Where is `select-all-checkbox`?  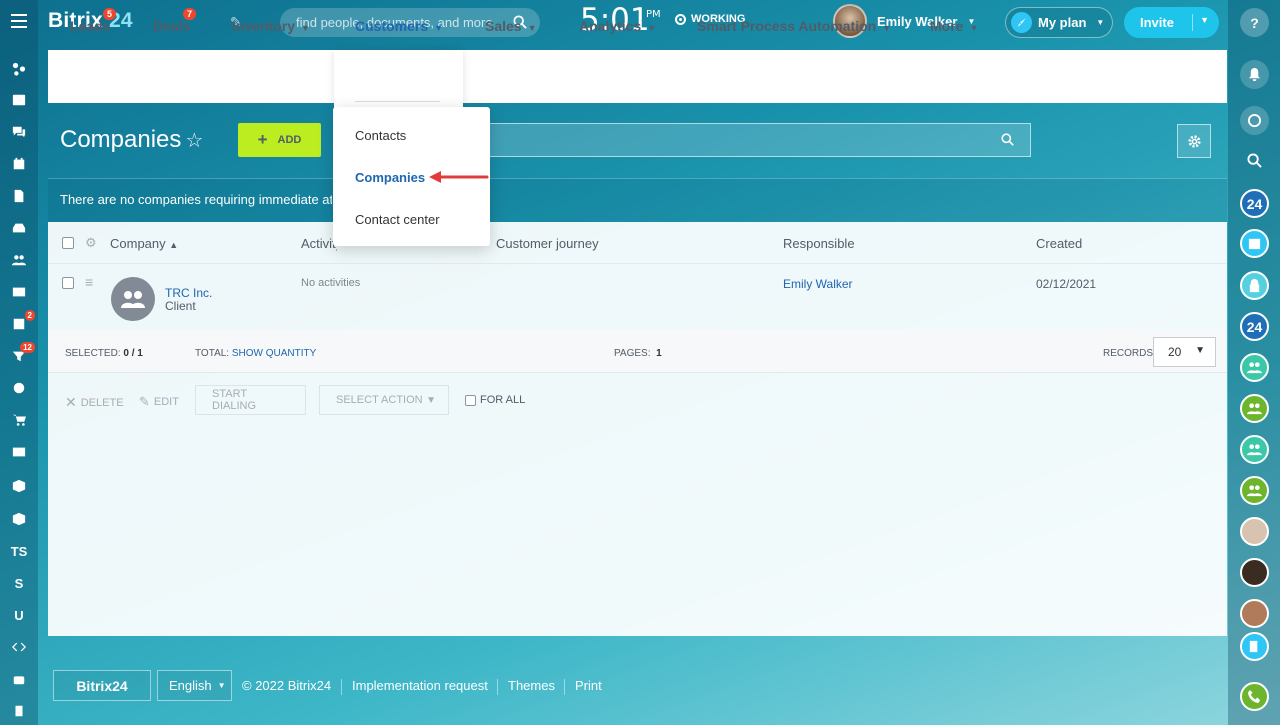
select-all-checkbox is located at coordinates (68, 243).